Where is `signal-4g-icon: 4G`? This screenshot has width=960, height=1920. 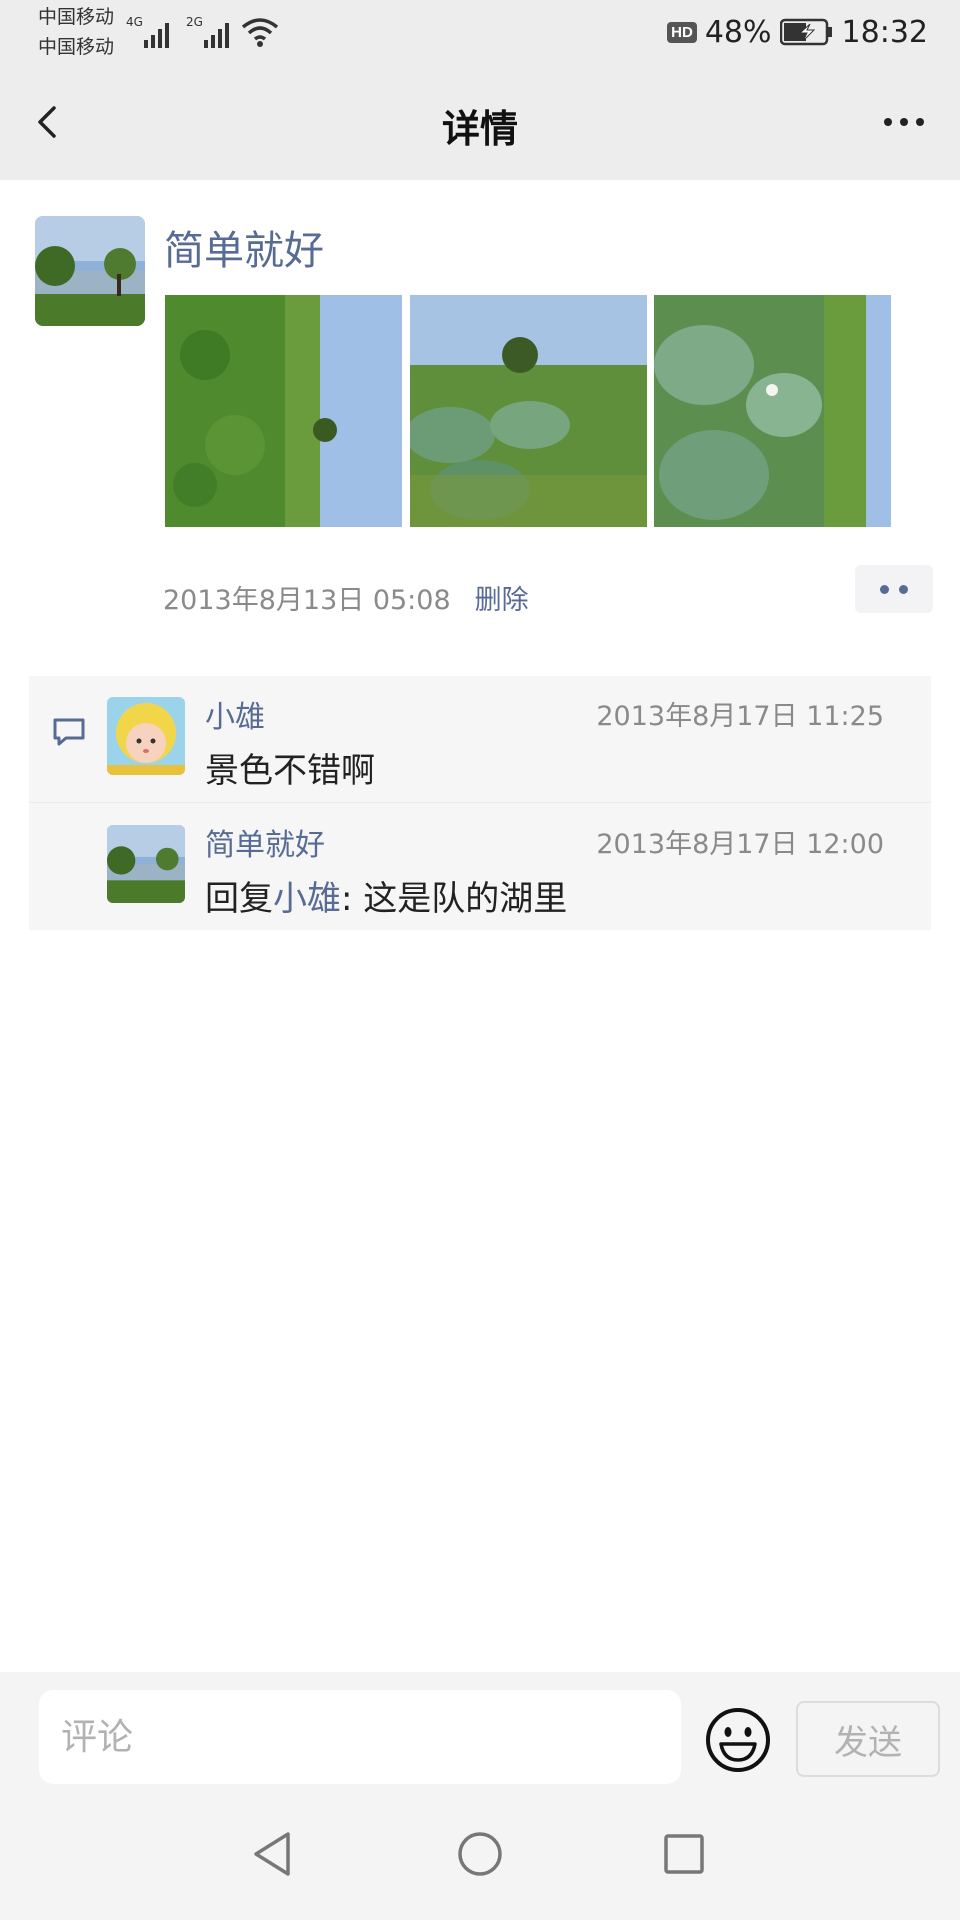 signal-4g-icon: 4G is located at coordinates (147, 31).